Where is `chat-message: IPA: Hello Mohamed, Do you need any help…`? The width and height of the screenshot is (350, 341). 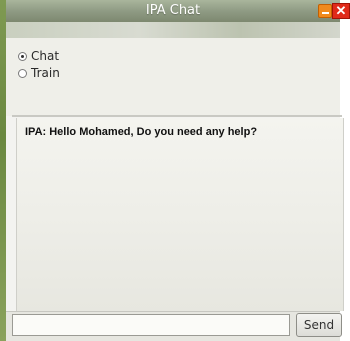 chat-message: IPA: Hello Mohamed, Do you need any help… is located at coordinates (141, 132).